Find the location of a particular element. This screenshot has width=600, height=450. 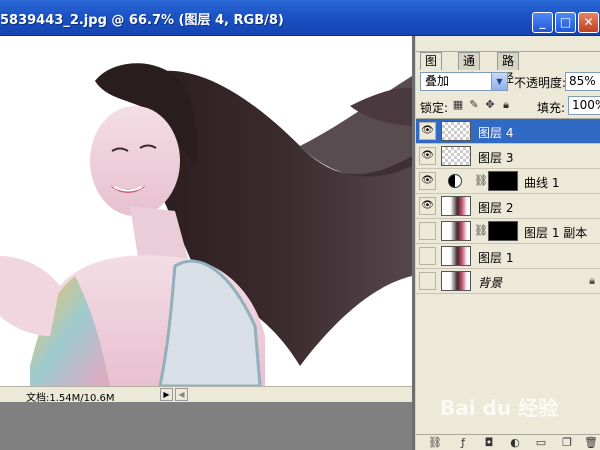

tab-paths: 路径 is located at coordinates (508, 68).